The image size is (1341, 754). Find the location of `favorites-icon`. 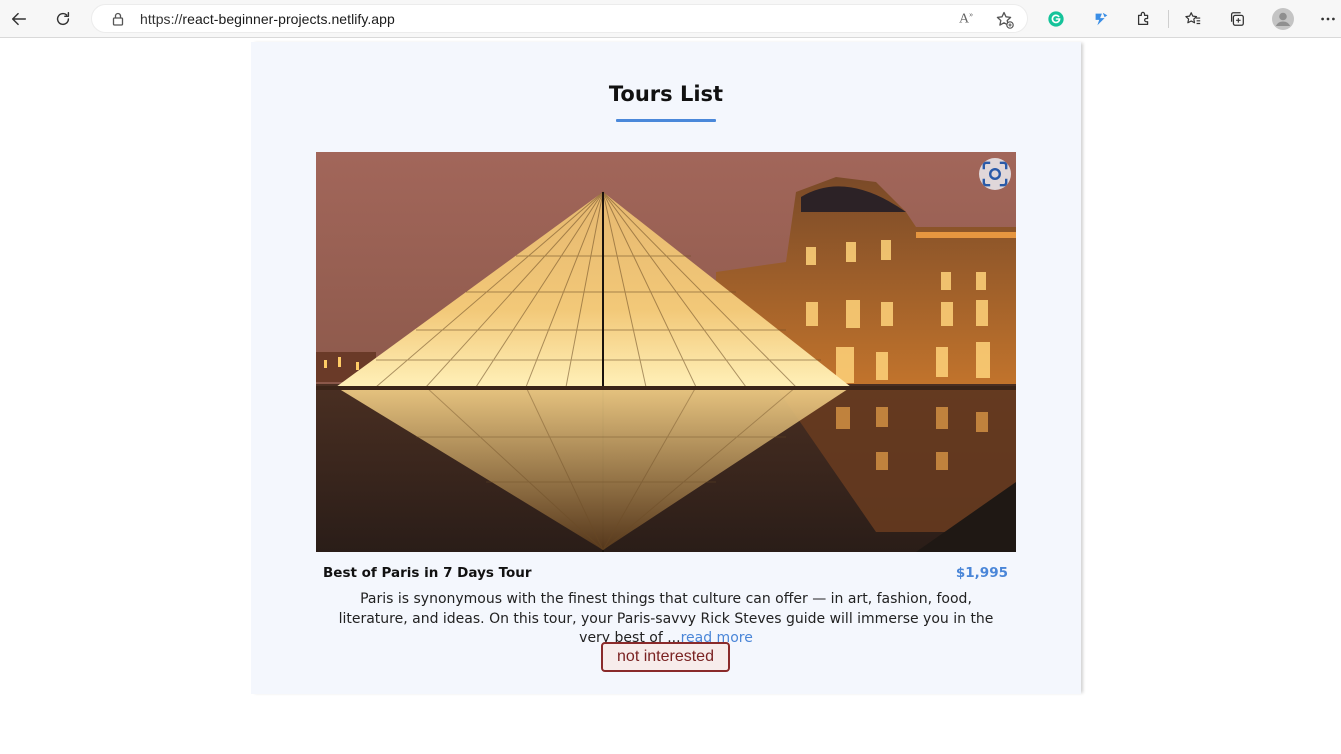

favorites-icon is located at coordinates (1193, 18).